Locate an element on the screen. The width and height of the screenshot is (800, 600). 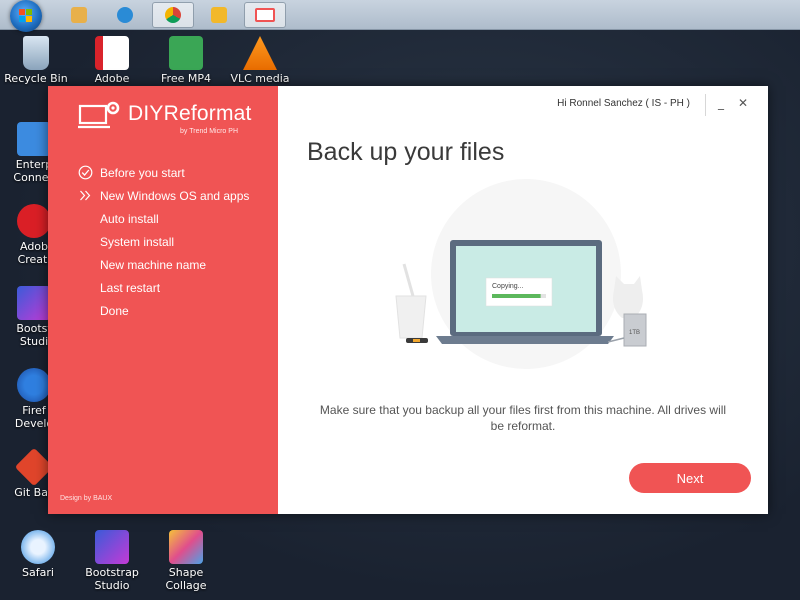
desktop-icon-label: Bootst Studi is located at coordinates (34, 335).